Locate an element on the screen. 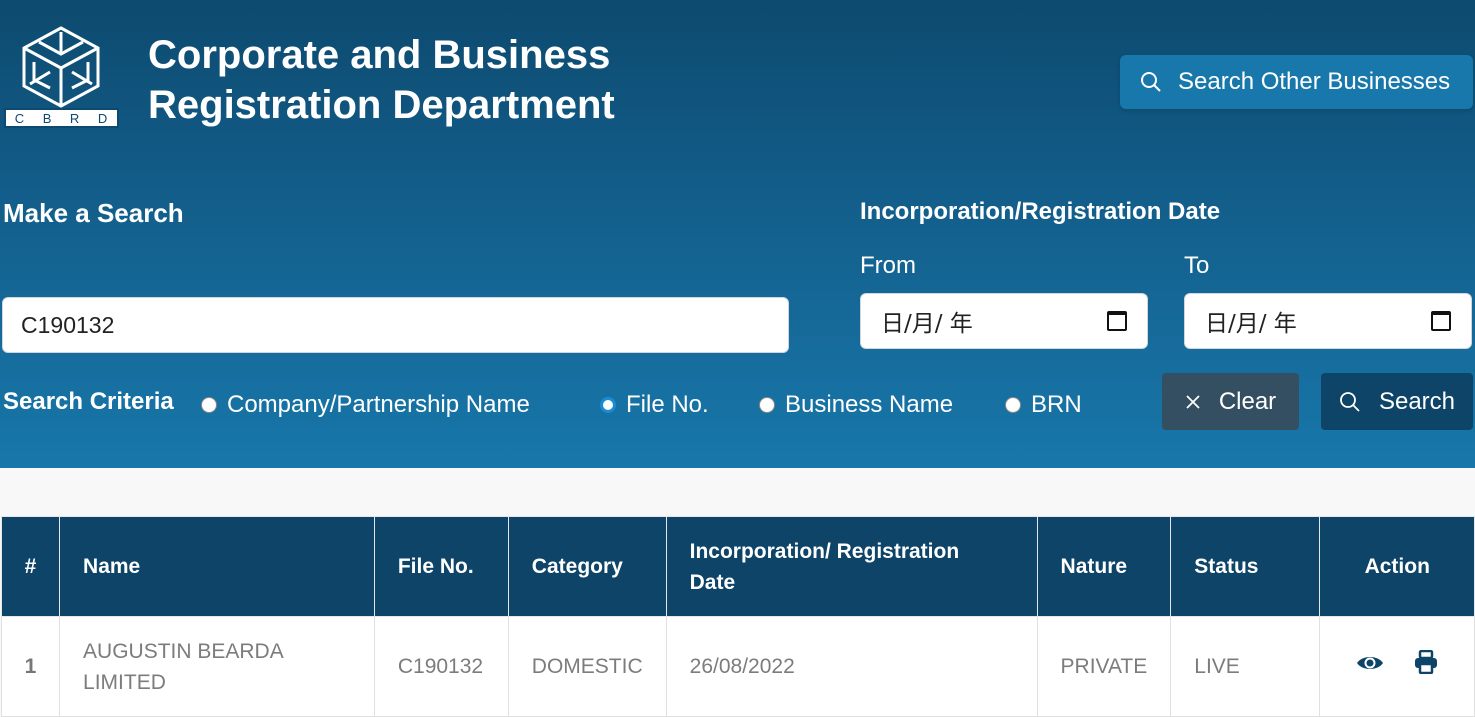 The height and width of the screenshot is (717, 1475). date-section-title: Incorporation/Registration Date is located at coordinates (1040, 211).